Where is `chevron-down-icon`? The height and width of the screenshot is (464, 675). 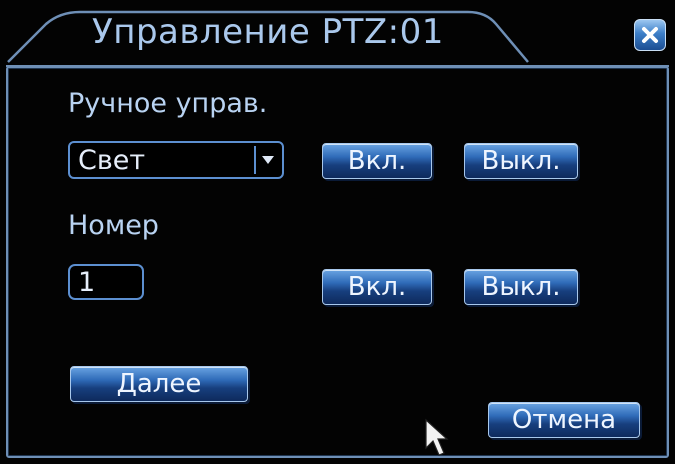 chevron-down-icon is located at coordinates (267, 160).